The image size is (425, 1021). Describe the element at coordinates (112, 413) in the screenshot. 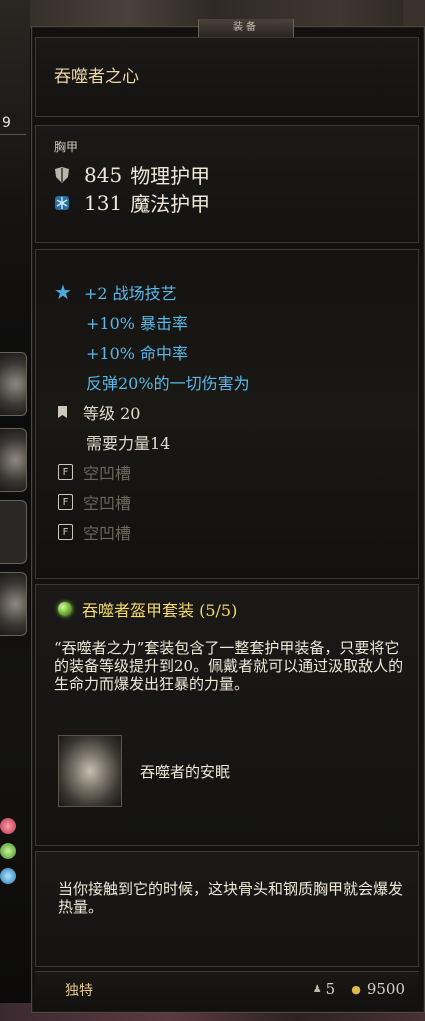

I see `item-level: 等级 20` at that location.